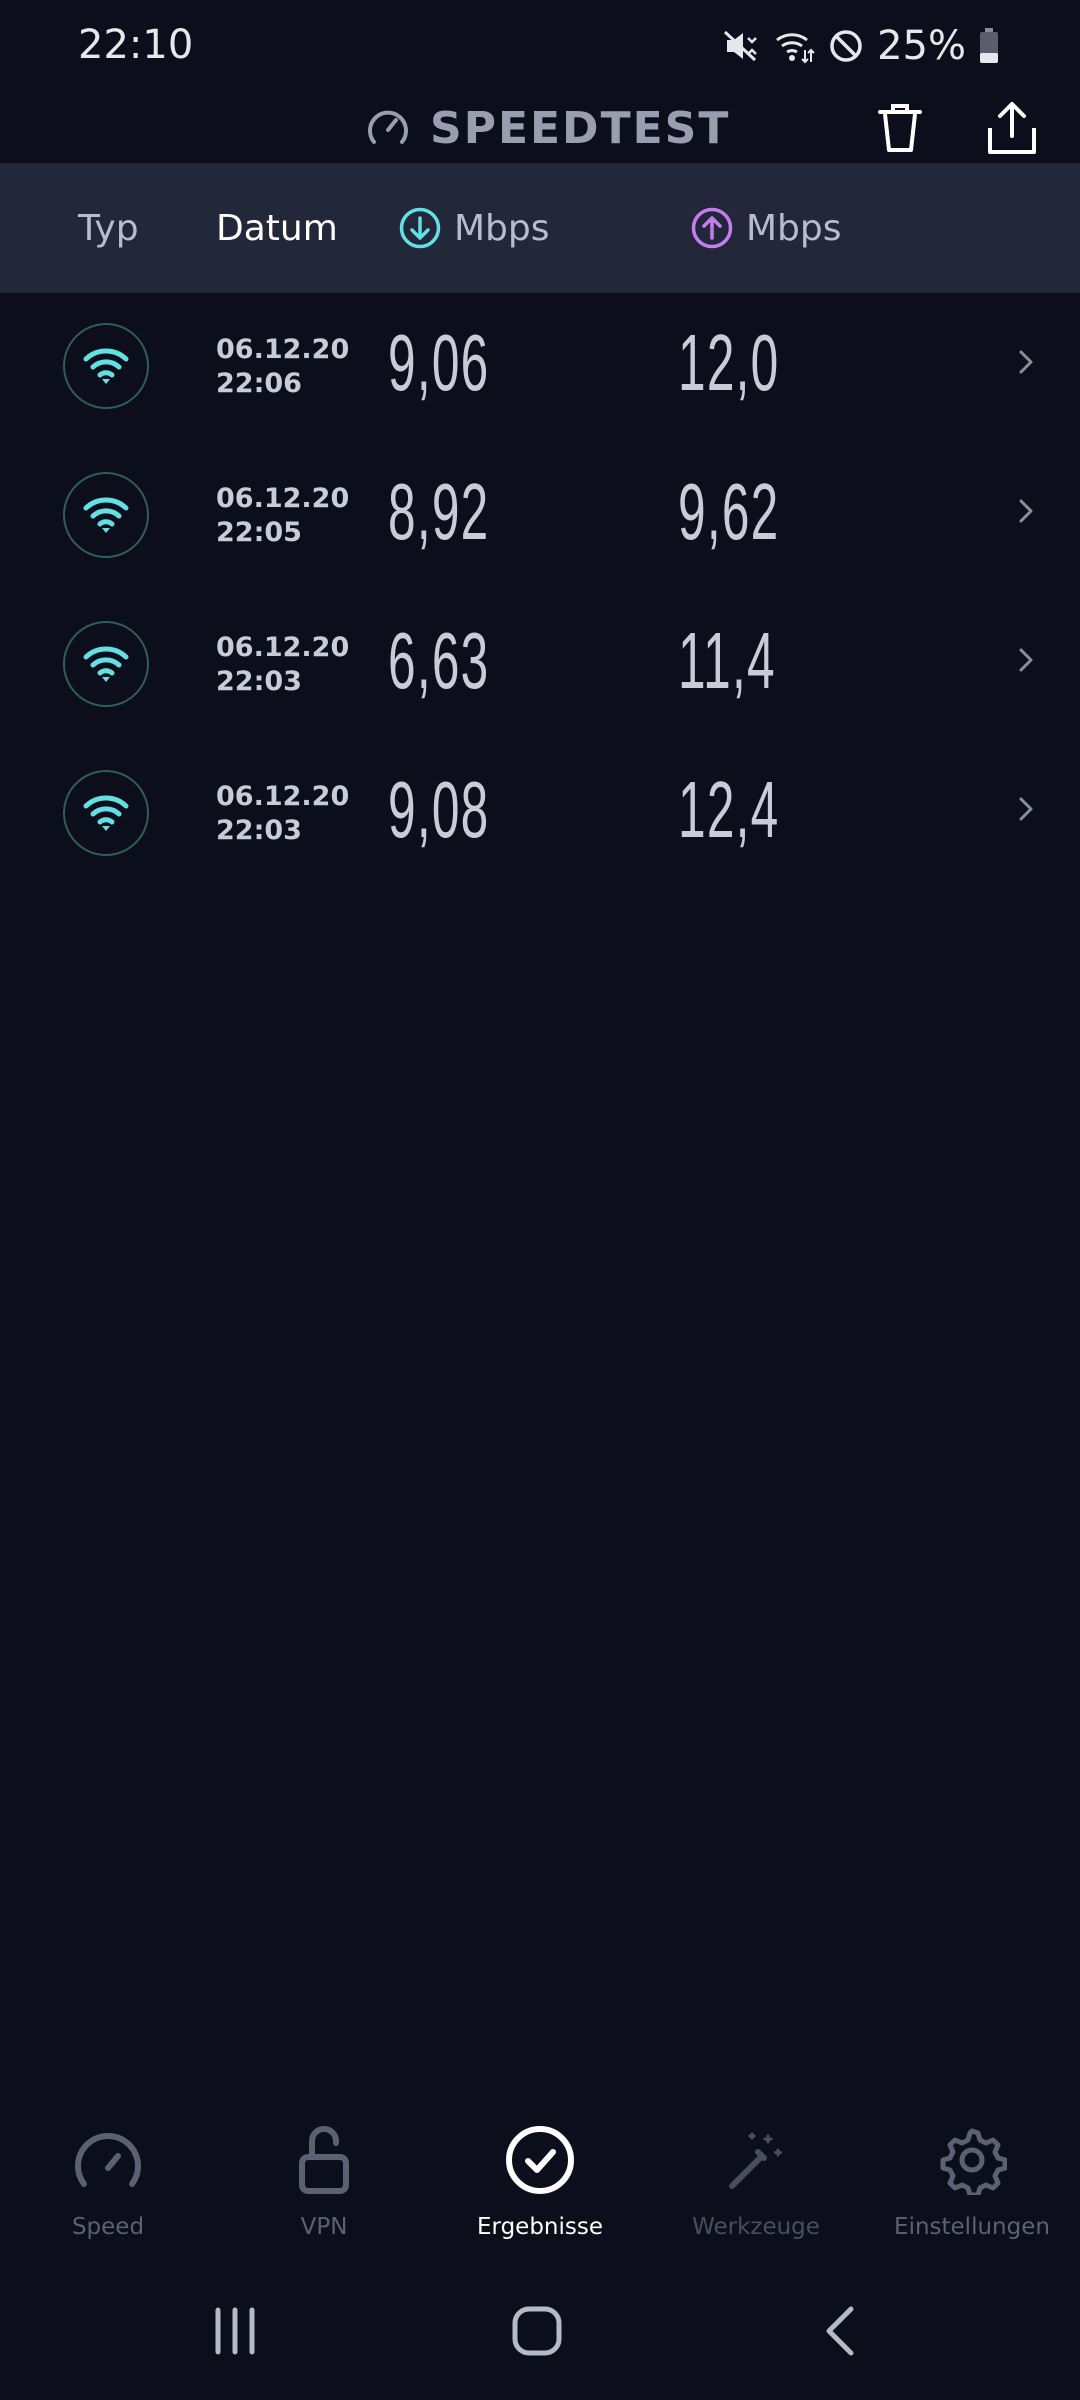 Image resolution: width=1080 pixels, height=2400 pixels. I want to click on result-row: 06.12.20 22:03 6,63 11,4, so click(540, 665).